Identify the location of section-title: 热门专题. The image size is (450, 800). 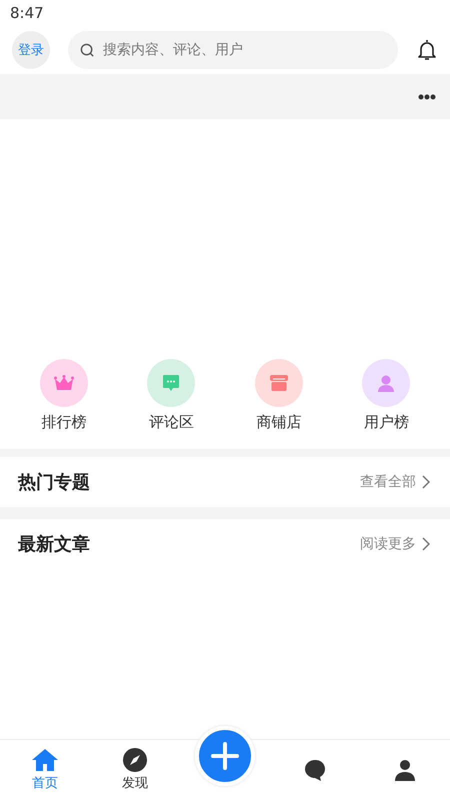
(54, 482).